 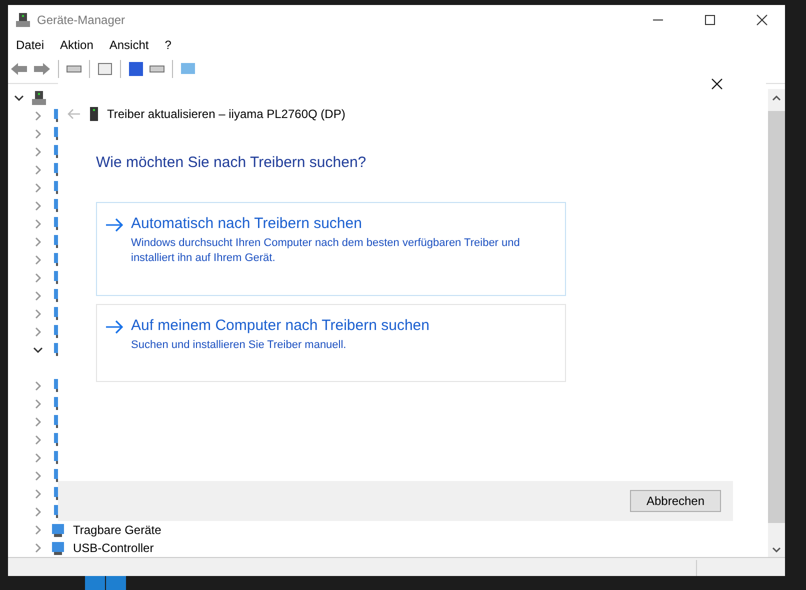 I want to click on scroll-down-icon, so click(x=776, y=550).